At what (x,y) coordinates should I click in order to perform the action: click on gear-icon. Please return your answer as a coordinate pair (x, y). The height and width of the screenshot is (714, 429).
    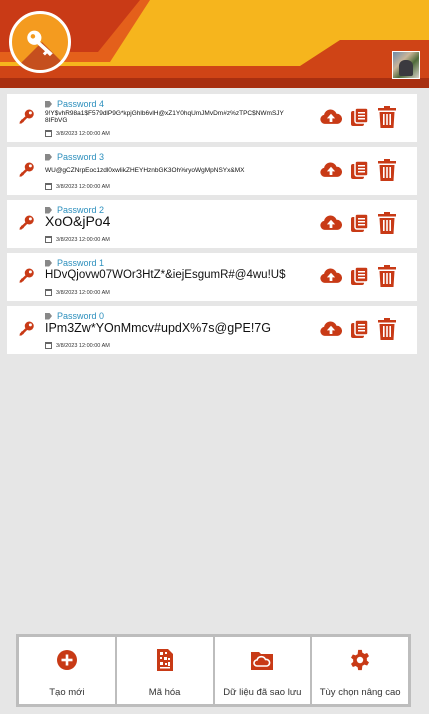
    Looking at the image, I should click on (360, 660).